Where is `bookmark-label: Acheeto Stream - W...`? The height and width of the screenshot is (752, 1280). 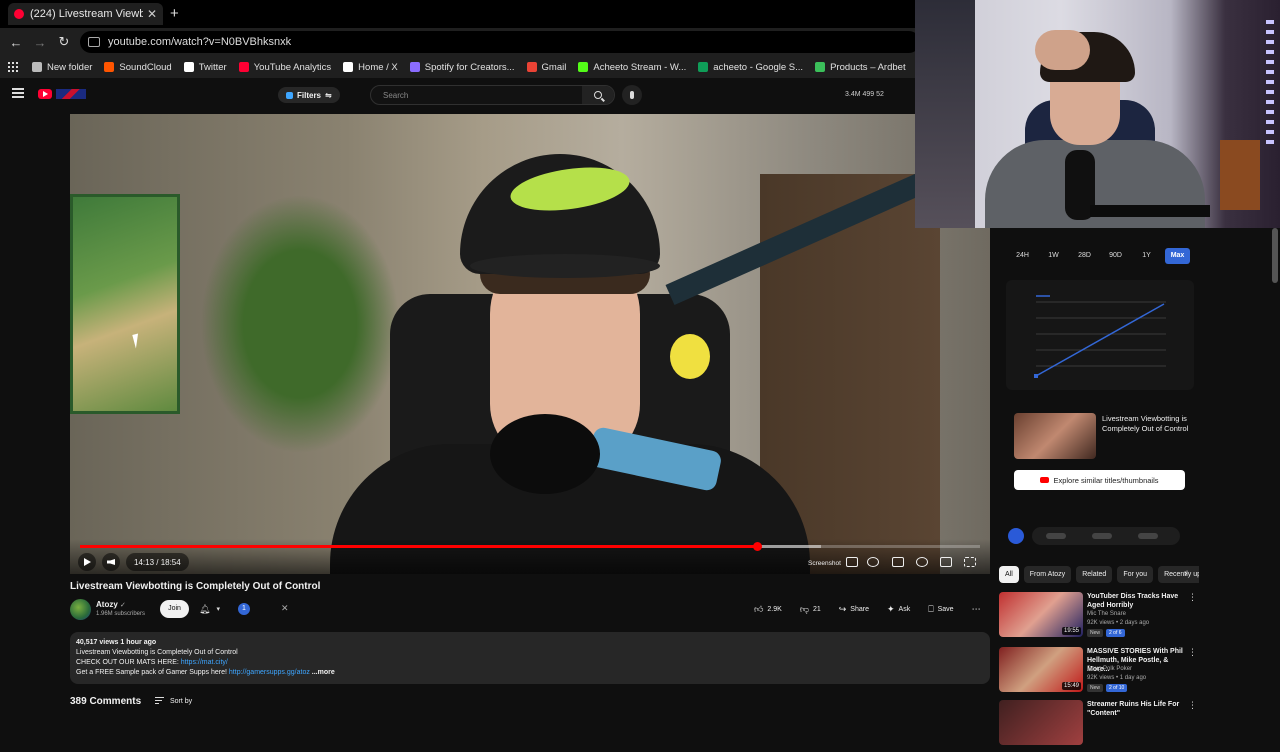 bookmark-label: Acheeto Stream - W... is located at coordinates (640, 67).